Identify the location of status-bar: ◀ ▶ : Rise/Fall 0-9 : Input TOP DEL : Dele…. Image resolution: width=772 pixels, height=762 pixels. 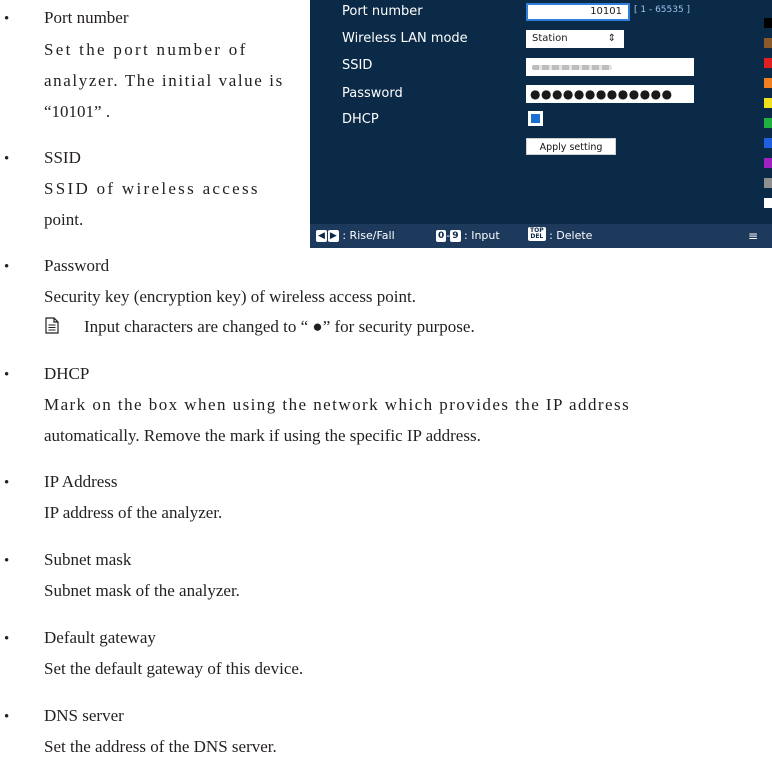
(541, 236).